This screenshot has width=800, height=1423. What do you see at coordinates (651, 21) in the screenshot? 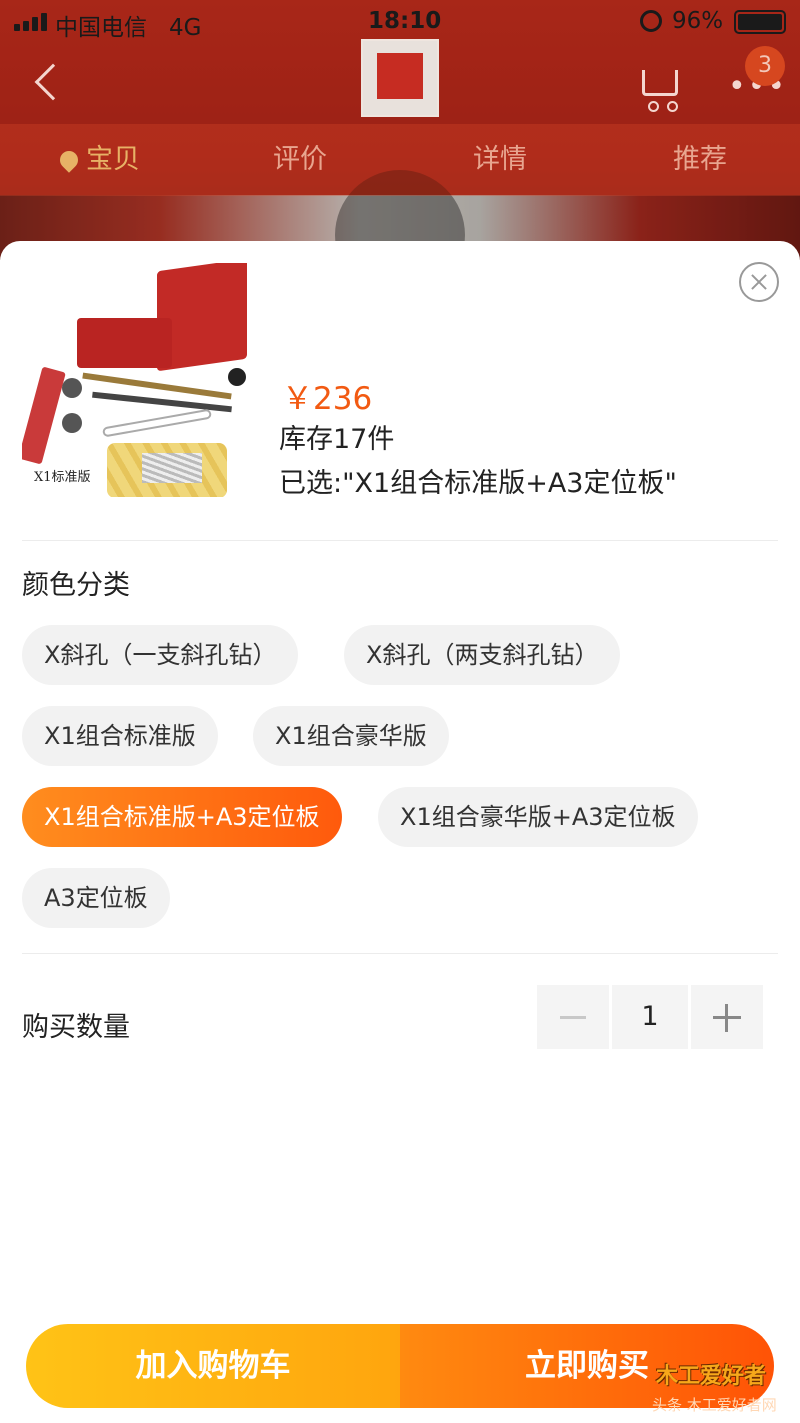
I see `alarm-icon` at bounding box center [651, 21].